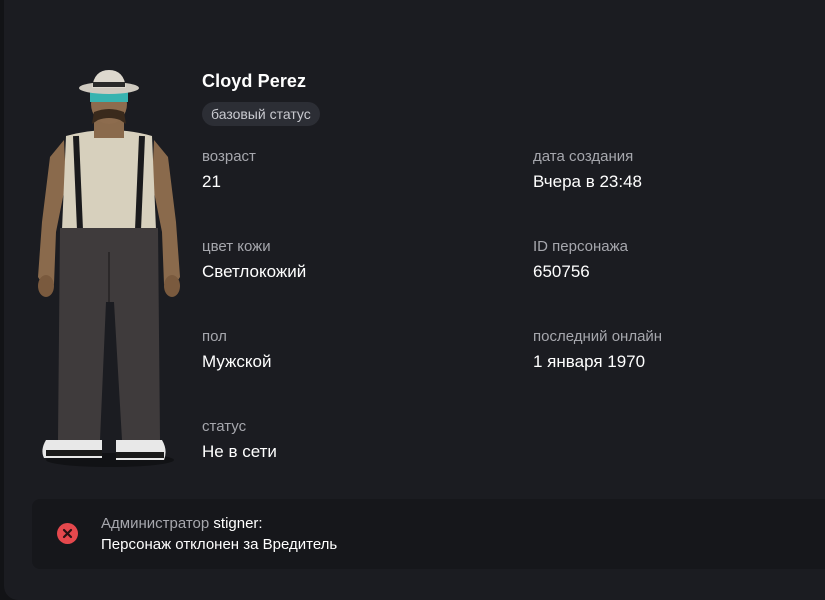 The width and height of the screenshot is (825, 600). I want to click on last-online-label: последний онлайн, so click(598, 336).